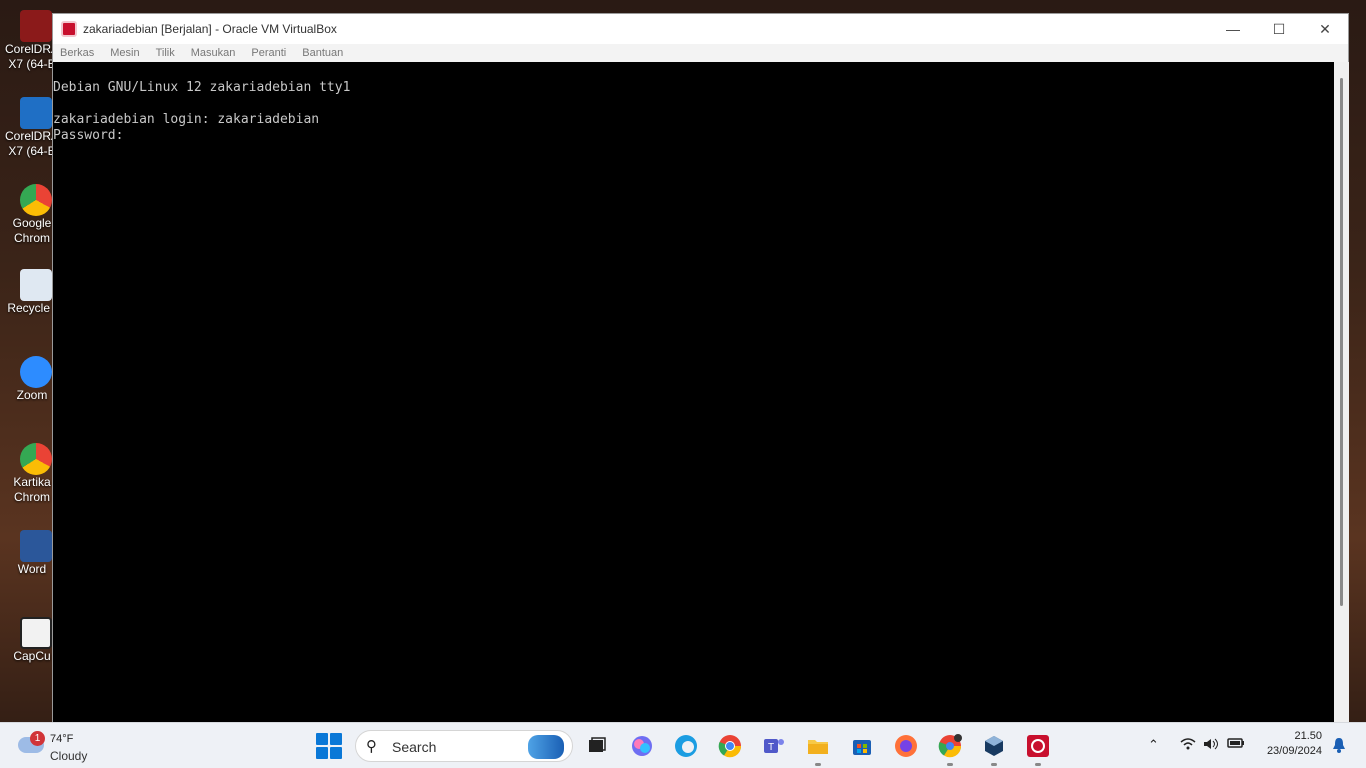 Image resolution: width=1366 pixels, height=768 pixels. I want to click on file-explorer-button, so click(818, 749).